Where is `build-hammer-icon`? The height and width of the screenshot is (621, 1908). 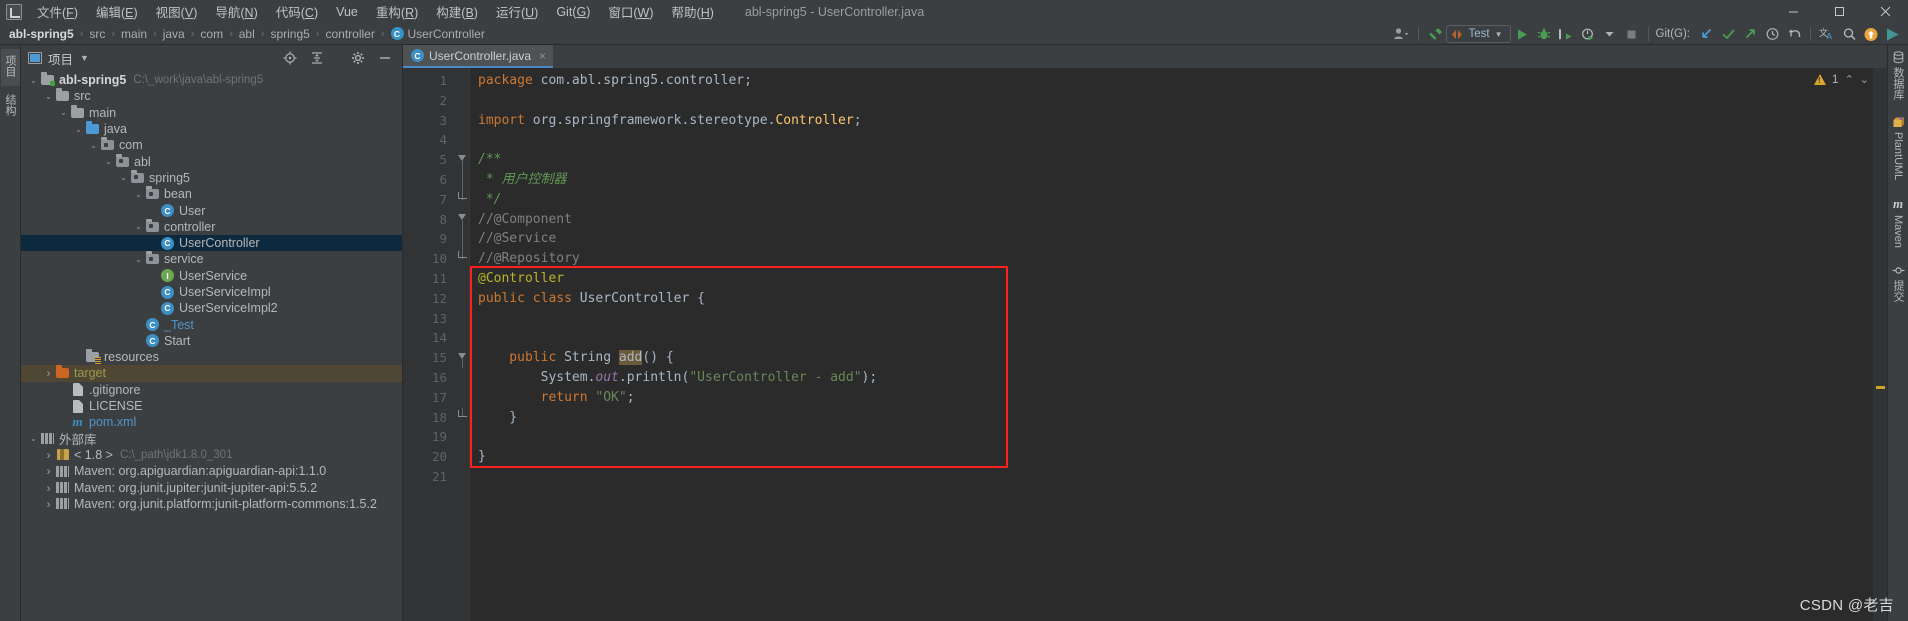 build-hammer-icon is located at coordinates (1435, 34).